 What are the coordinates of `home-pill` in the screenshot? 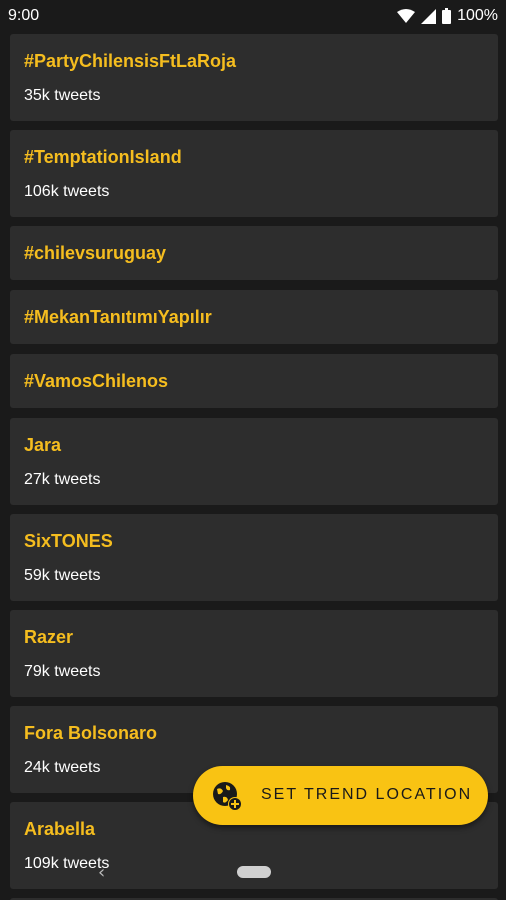 It's located at (254, 872).